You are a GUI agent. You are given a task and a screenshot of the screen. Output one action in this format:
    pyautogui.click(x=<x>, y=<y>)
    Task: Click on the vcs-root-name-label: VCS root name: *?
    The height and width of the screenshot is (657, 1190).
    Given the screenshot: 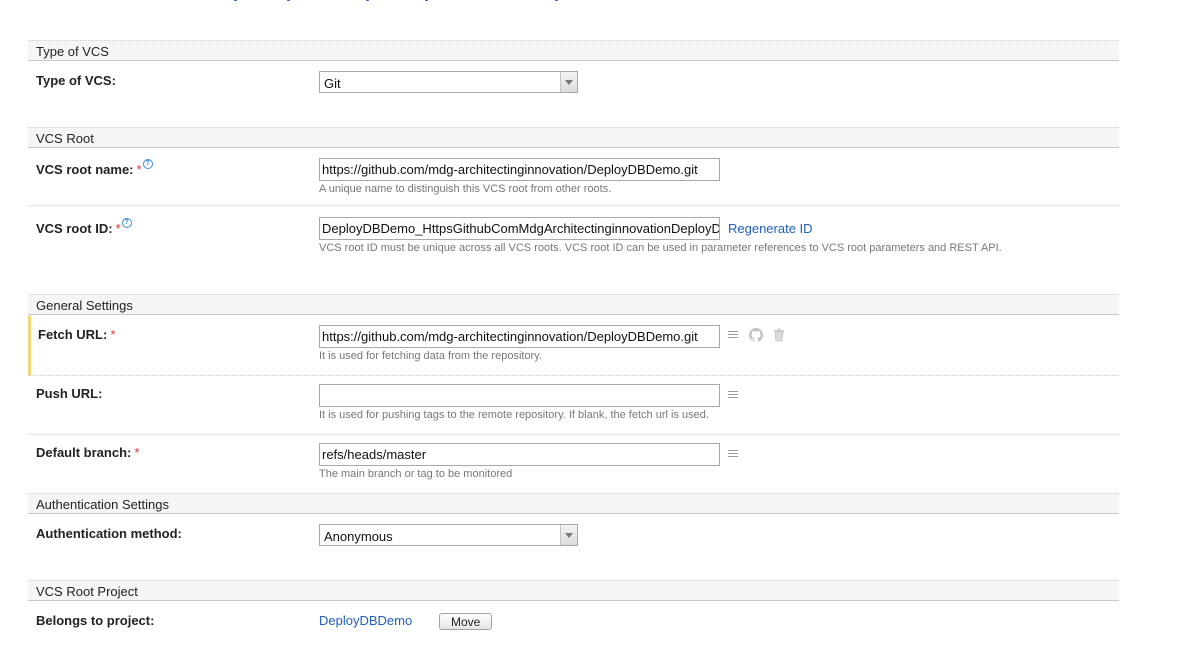 What is the action you would take?
    pyautogui.click(x=94, y=168)
    